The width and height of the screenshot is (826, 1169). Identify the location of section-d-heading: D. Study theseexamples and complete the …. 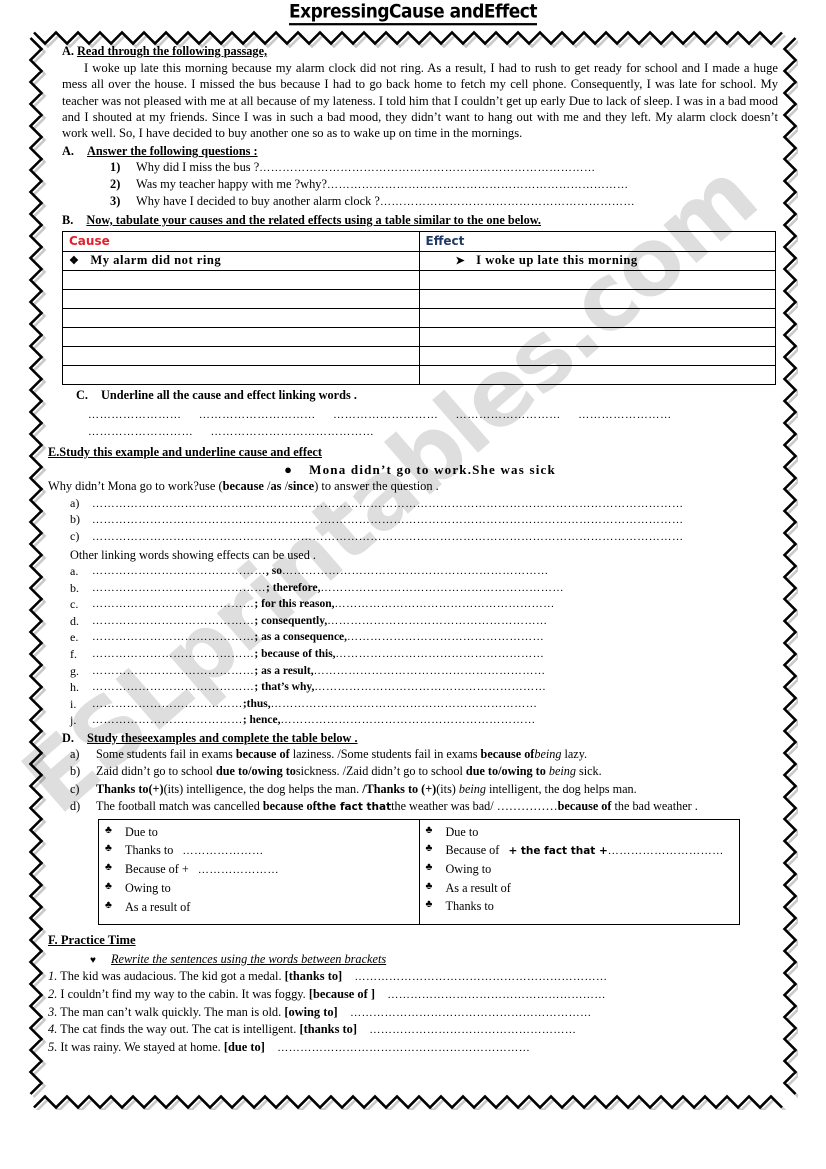
(420, 738).